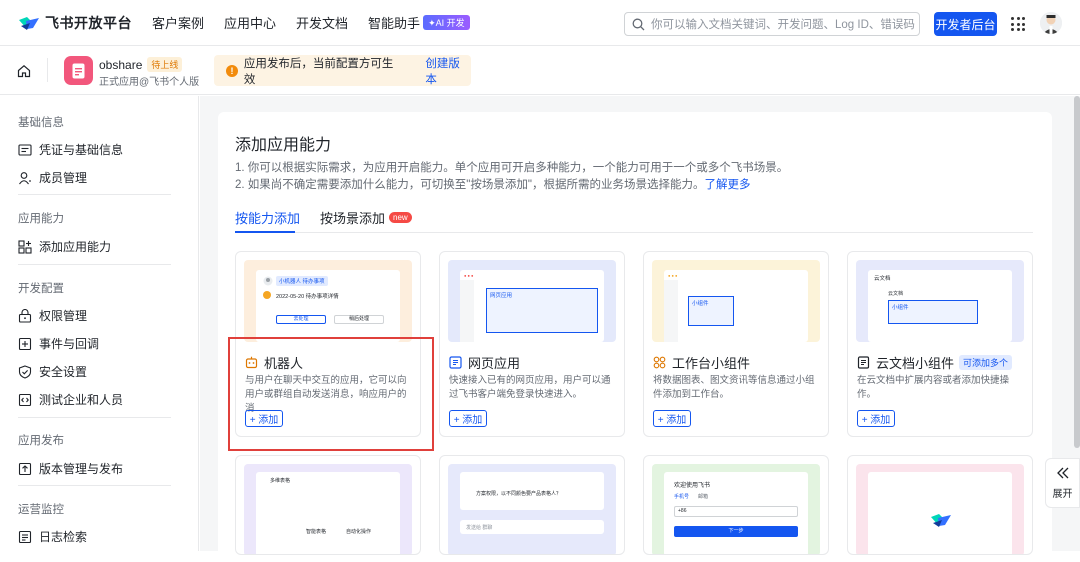 This screenshot has height=562, width=1080. I want to click on scrollbar, so click(1077, 272).